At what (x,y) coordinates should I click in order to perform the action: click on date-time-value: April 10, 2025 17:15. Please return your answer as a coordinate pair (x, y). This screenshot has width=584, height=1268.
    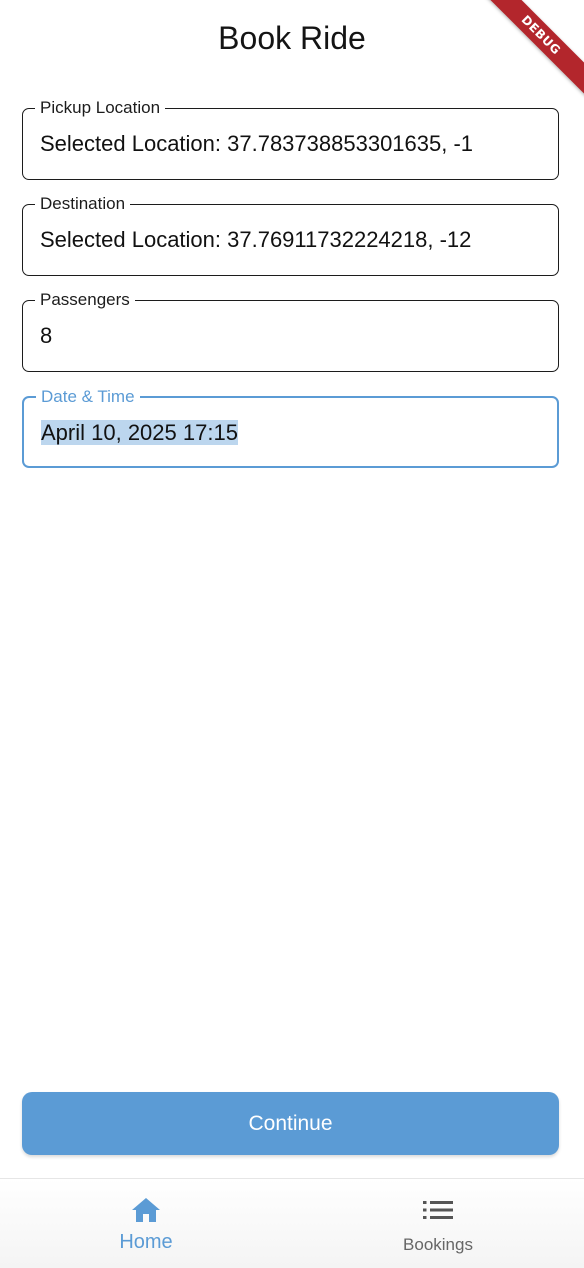
    Looking at the image, I should click on (293, 433).